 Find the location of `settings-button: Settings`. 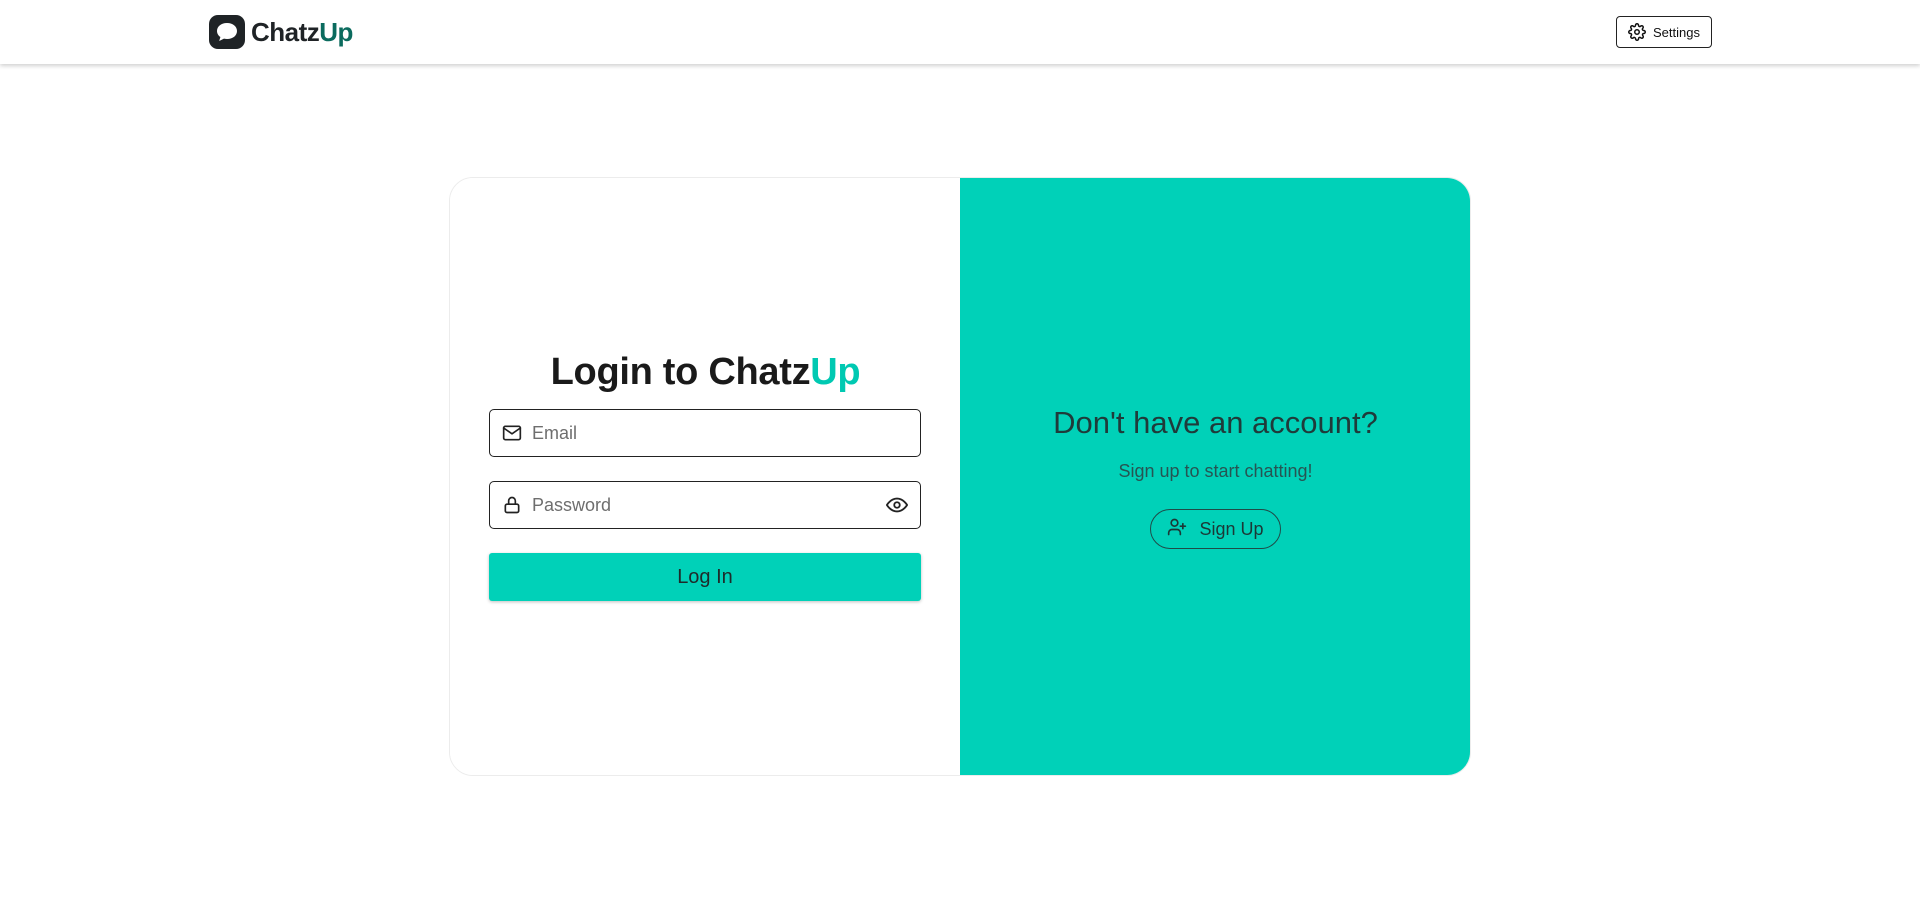

settings-button: Settings is located at coordinates (1664, 32).